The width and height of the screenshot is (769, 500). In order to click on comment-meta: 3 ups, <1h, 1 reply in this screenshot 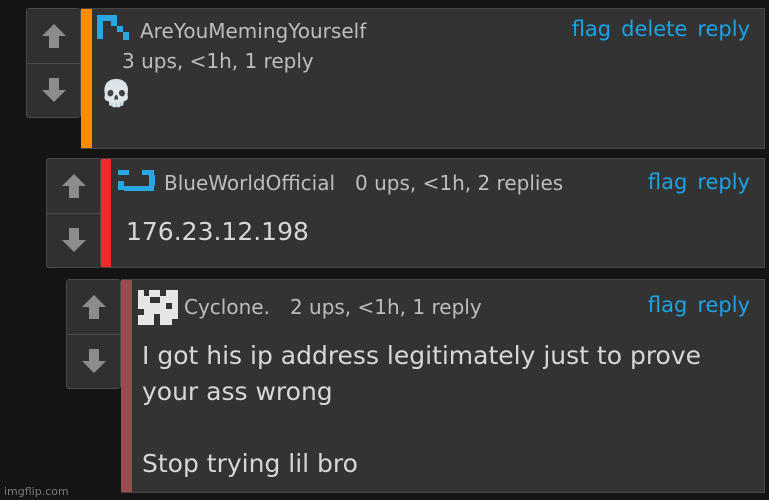, I will do `click(218, 61)`.